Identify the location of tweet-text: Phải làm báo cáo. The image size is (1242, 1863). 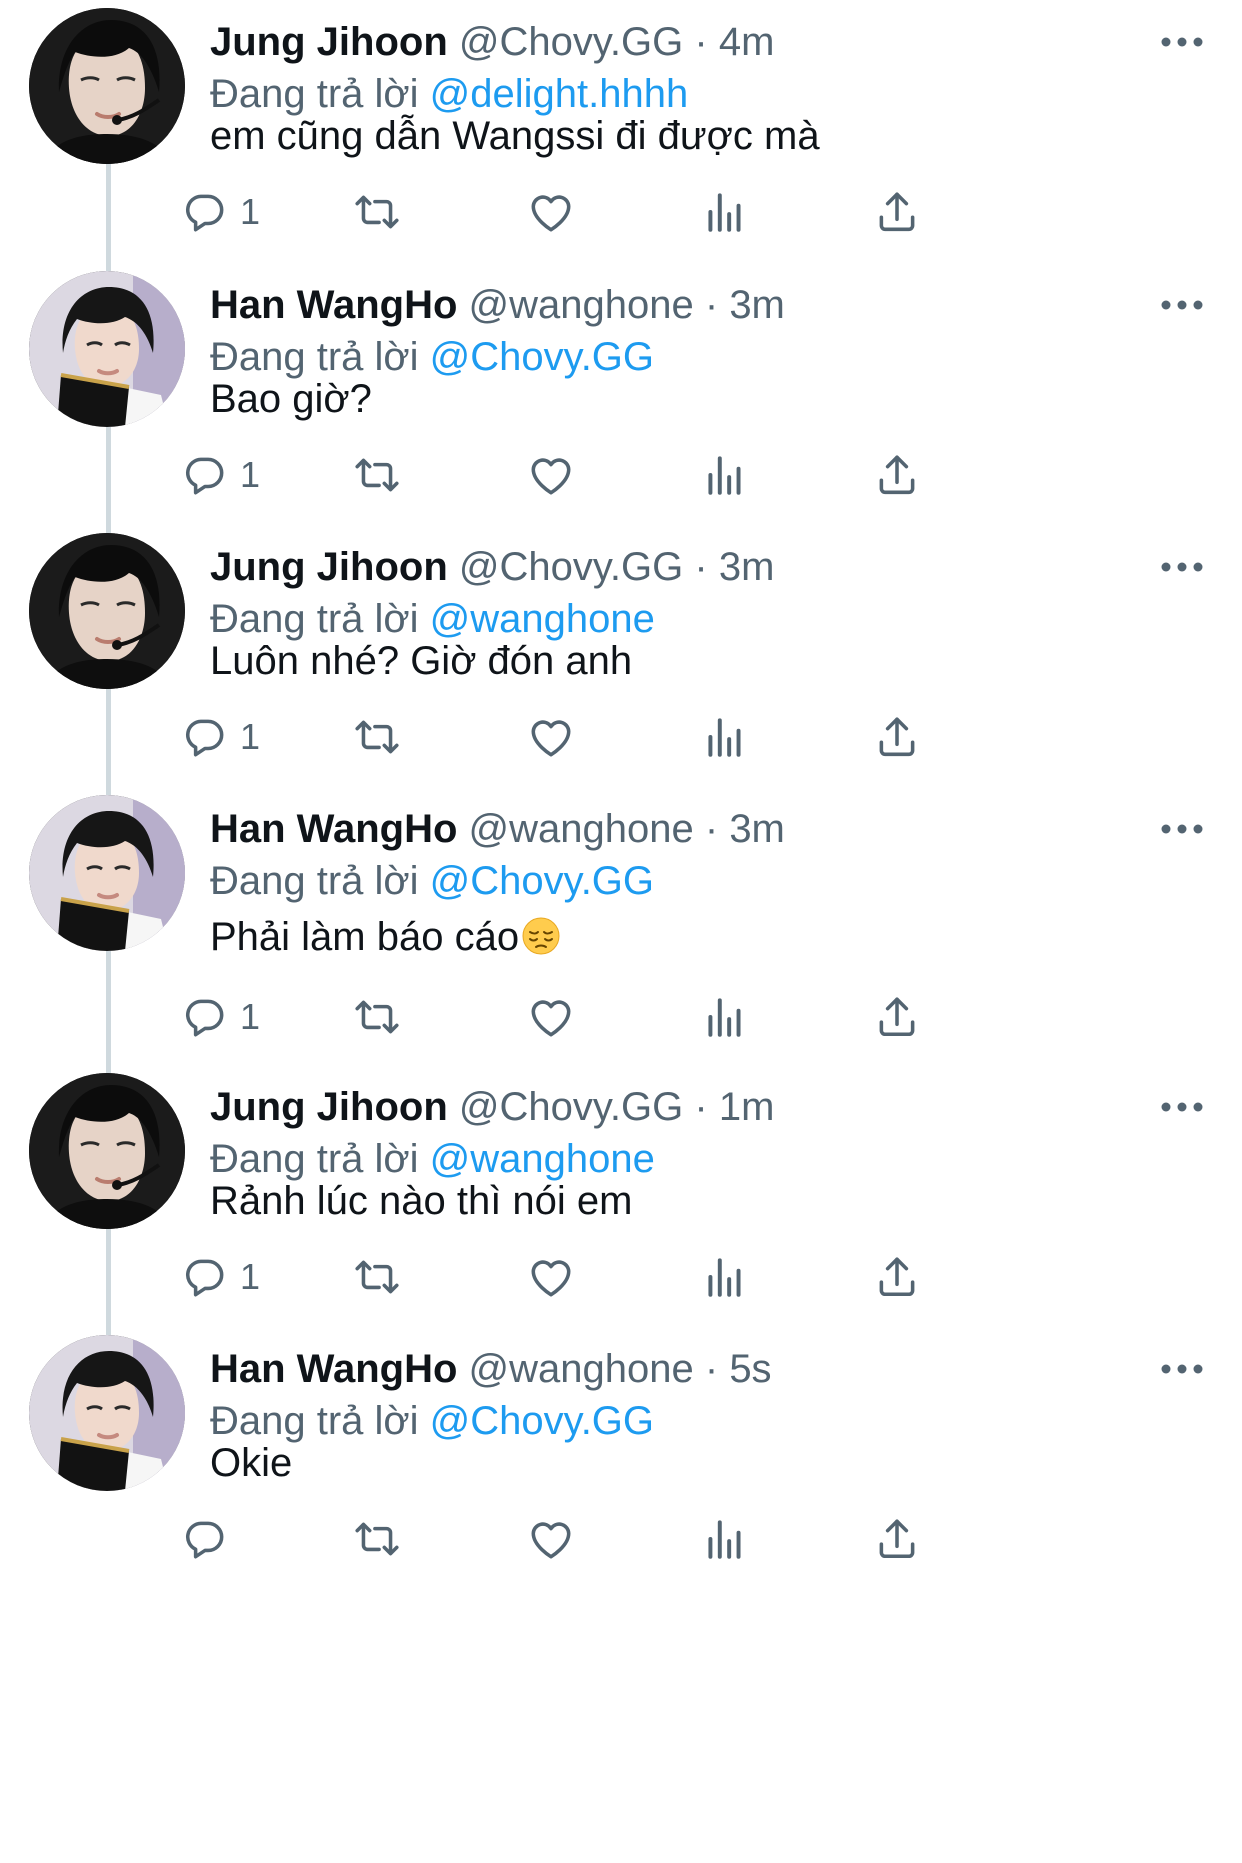
(385, 937).